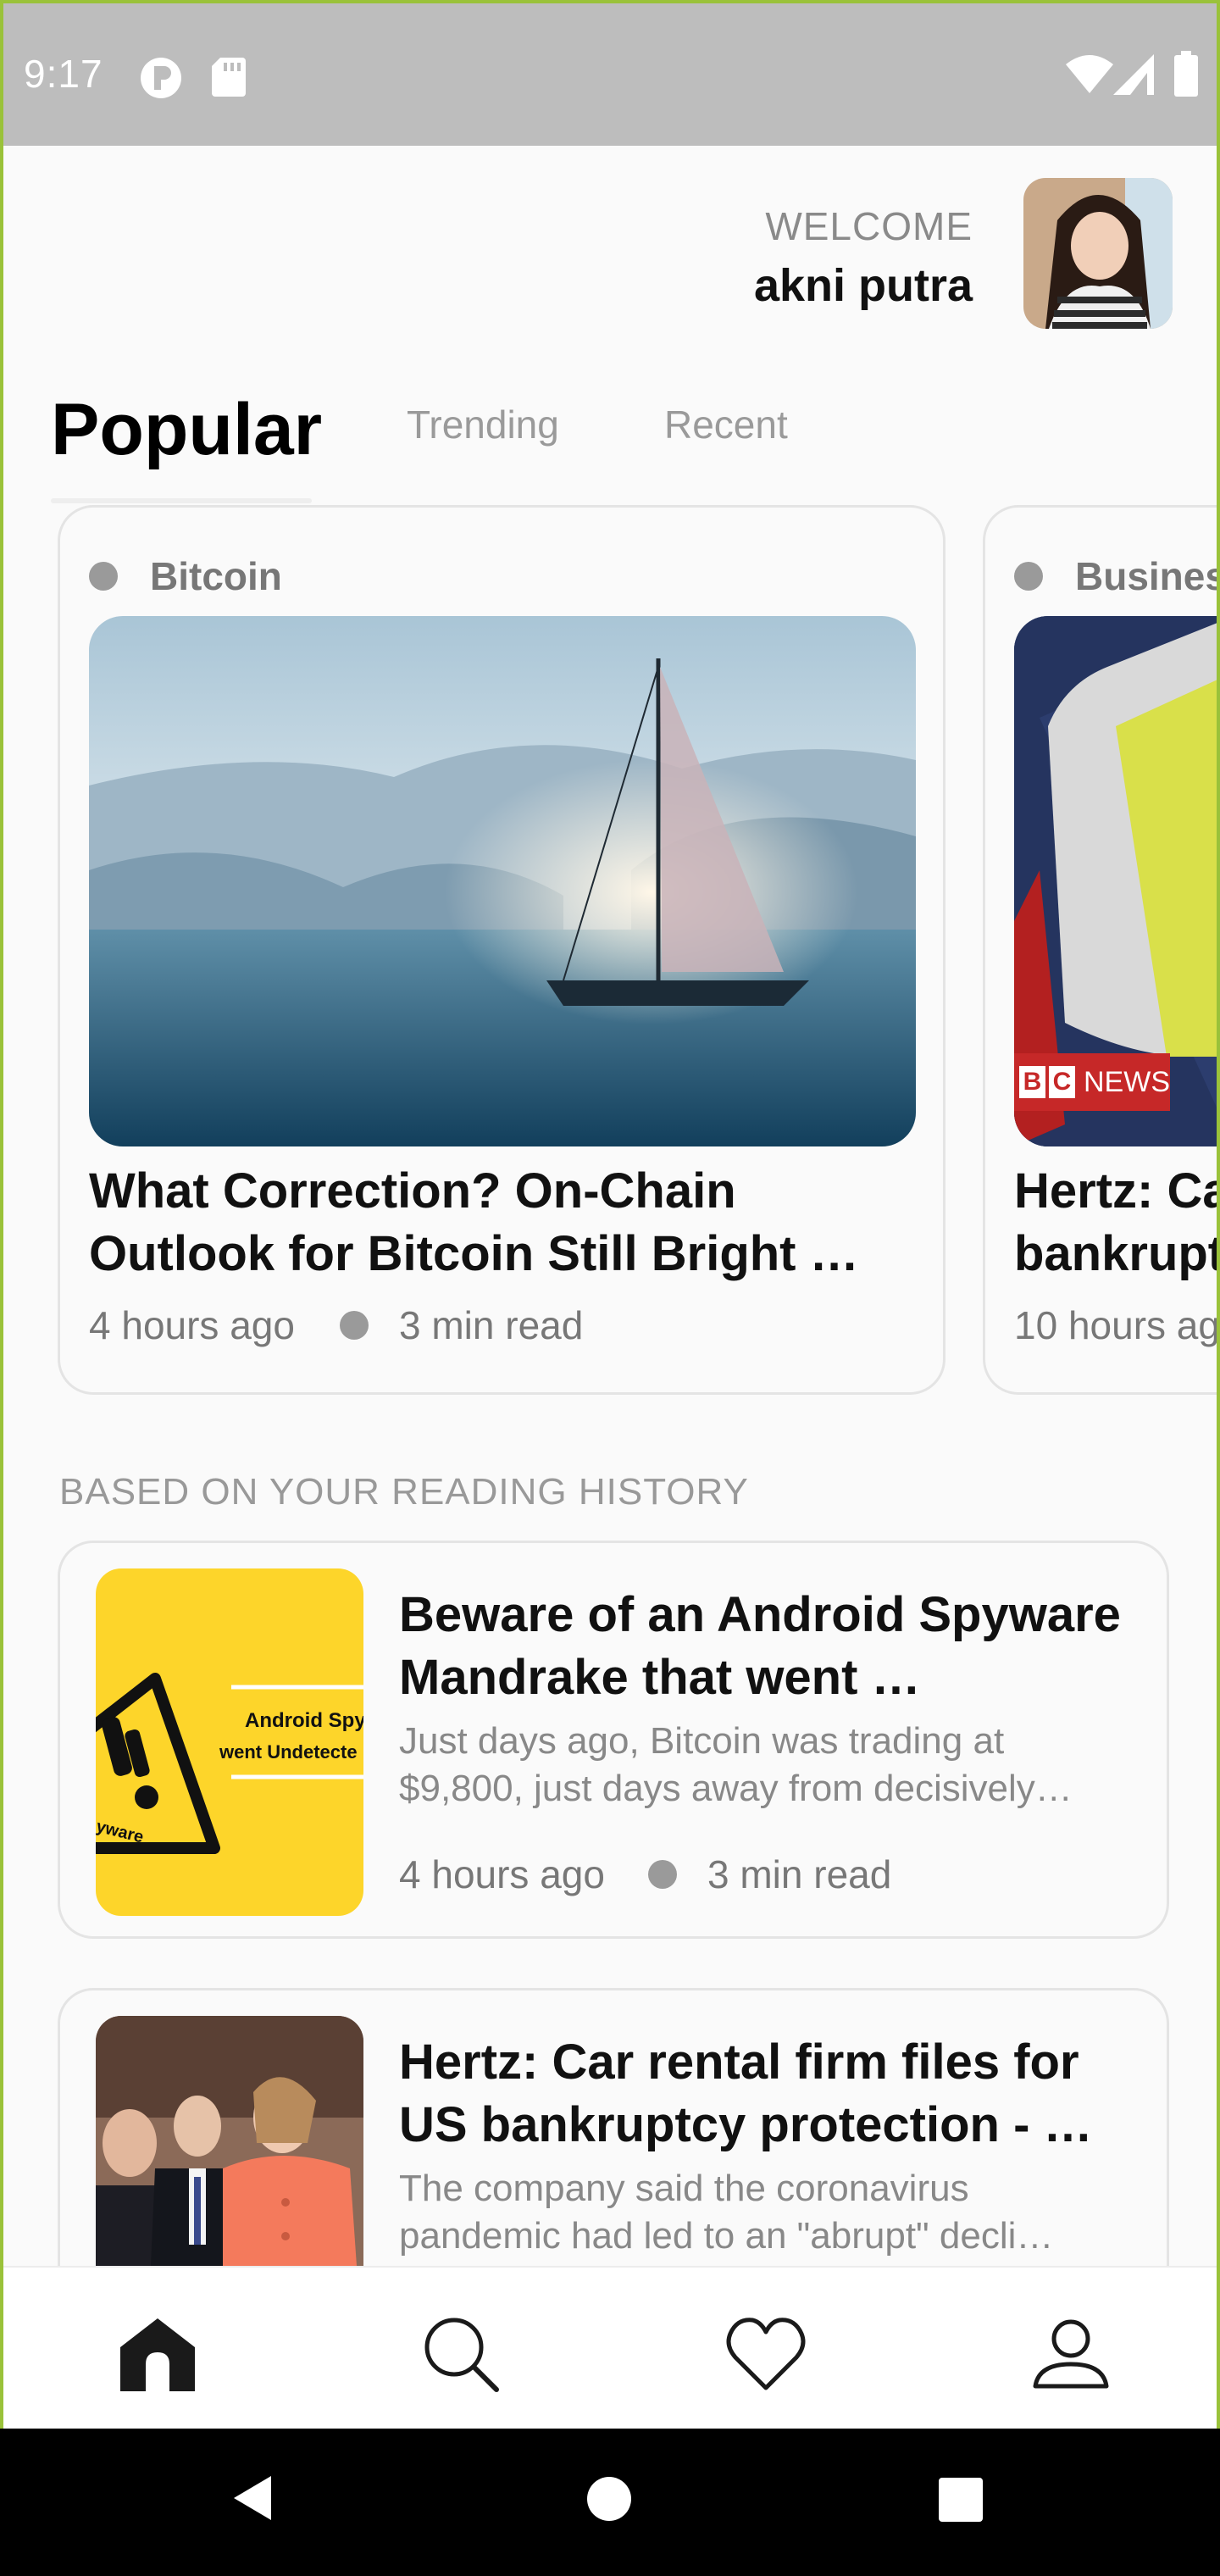 Image resolution: width=1220 pixels, height=2576 pixels. What do you see at coordinates (726, 424) in the screenshot?
I see `tab-recent: Recent` at bounding box center [726, 424].